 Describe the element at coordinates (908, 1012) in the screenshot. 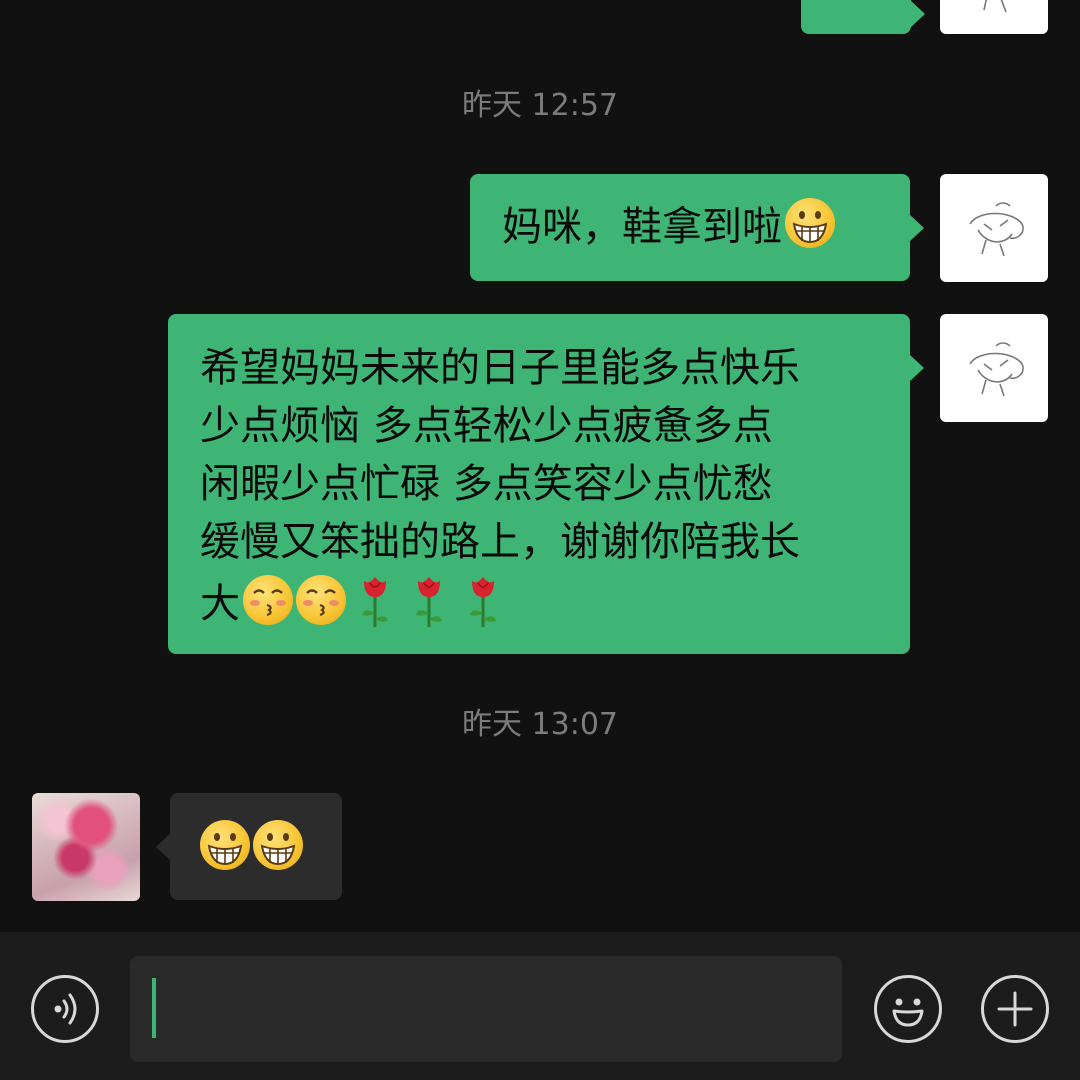

I see `emoji-icon` at that location.